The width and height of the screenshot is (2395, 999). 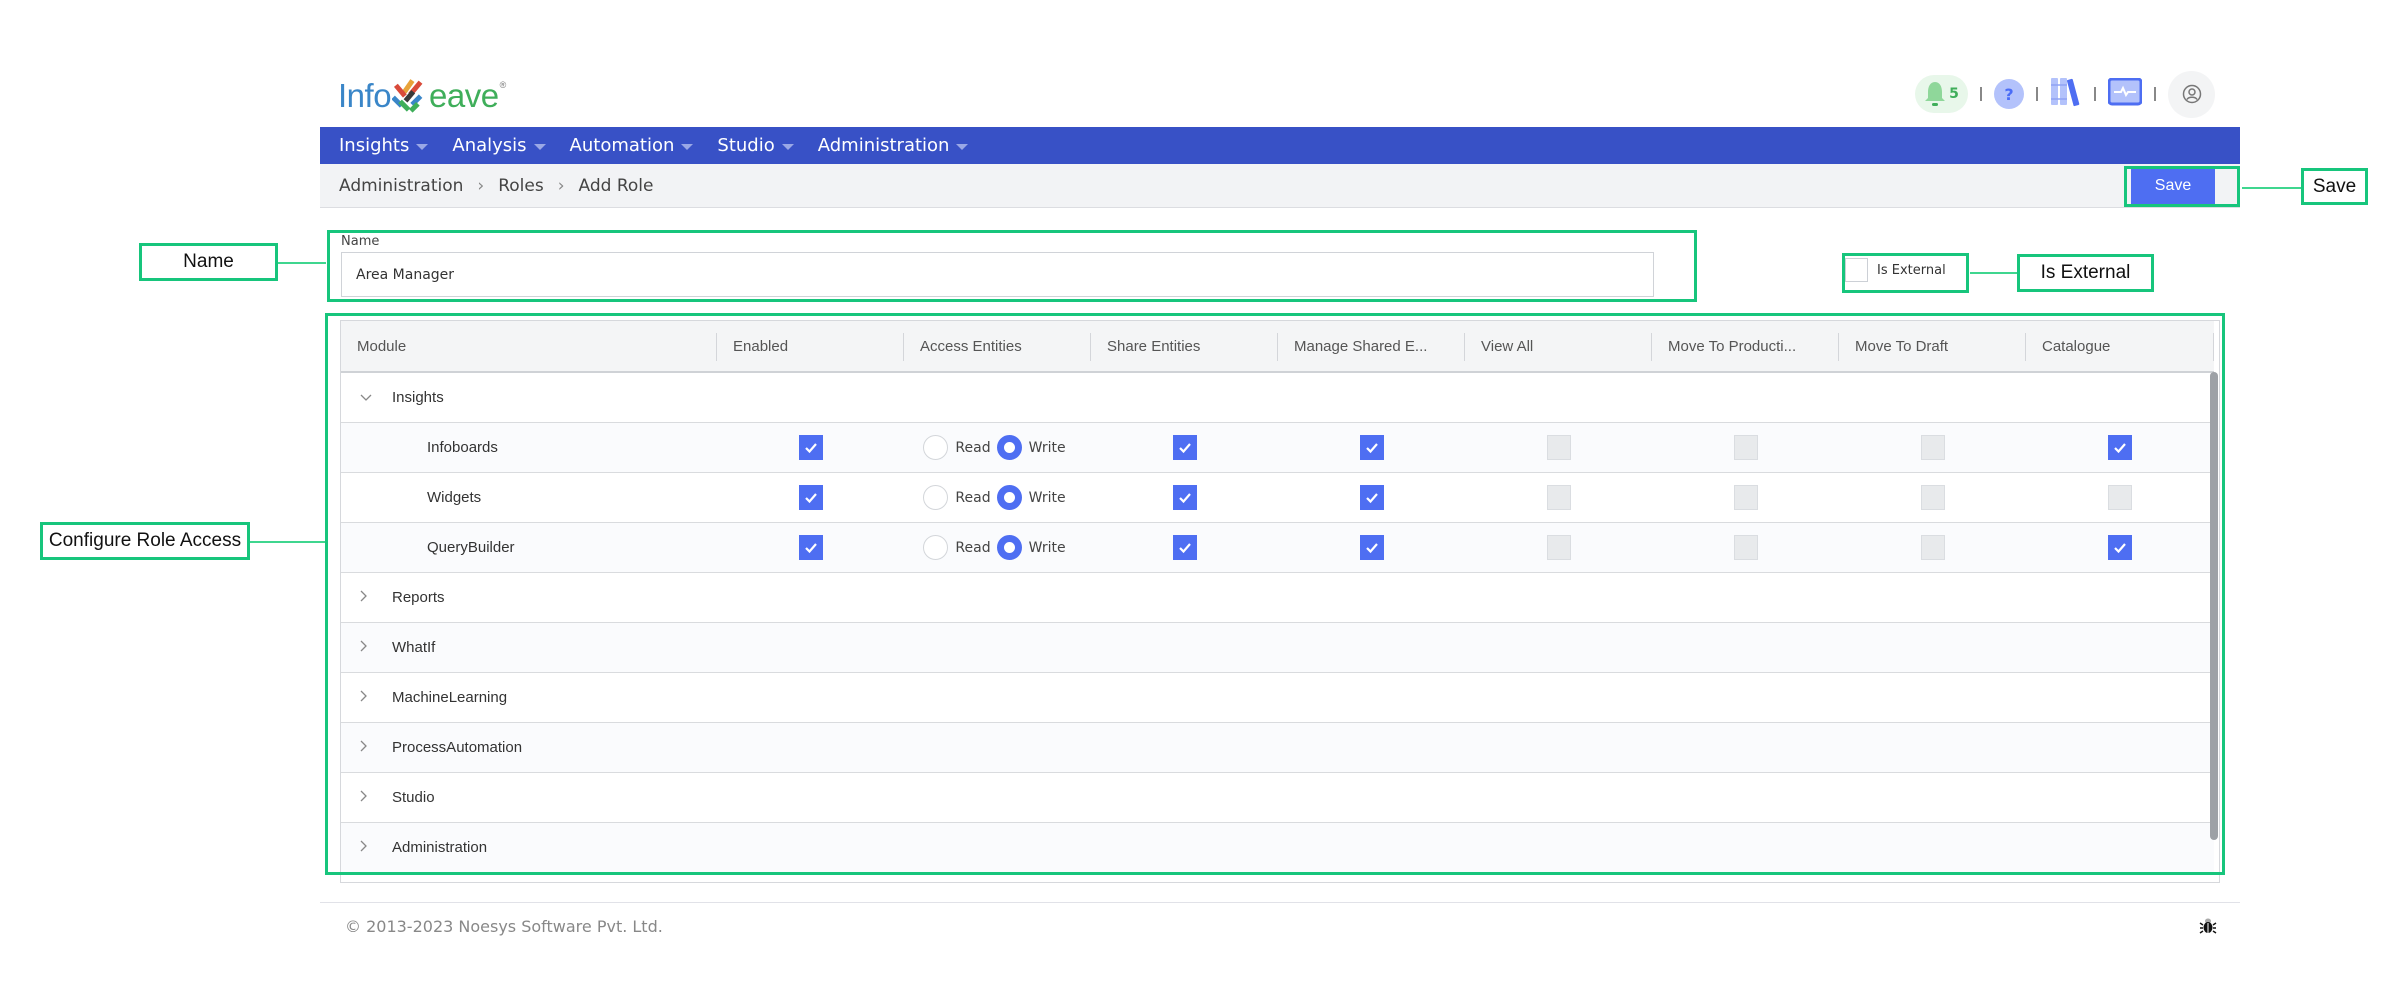 What do you see at coordinates (407, 96) in the screenshot?
I see `logo-weave-icon` at bounding box center [407, 96].